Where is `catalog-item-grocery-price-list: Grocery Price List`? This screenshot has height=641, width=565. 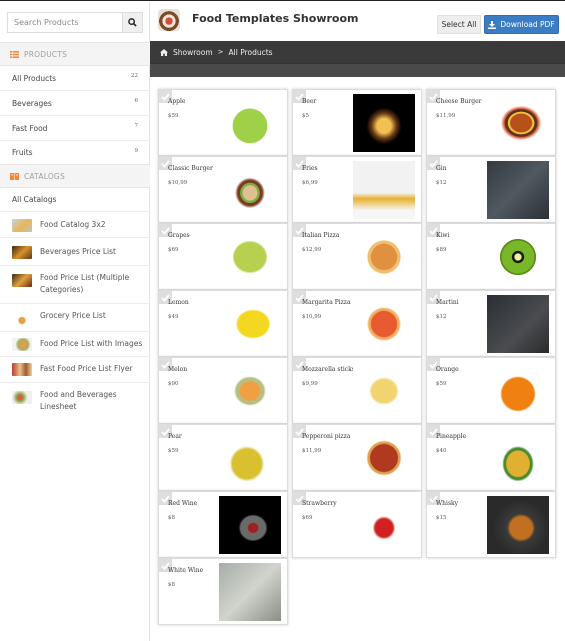 catalog-item-grocery-price-list: Grocery Price List is located at coordinates (75, 318).